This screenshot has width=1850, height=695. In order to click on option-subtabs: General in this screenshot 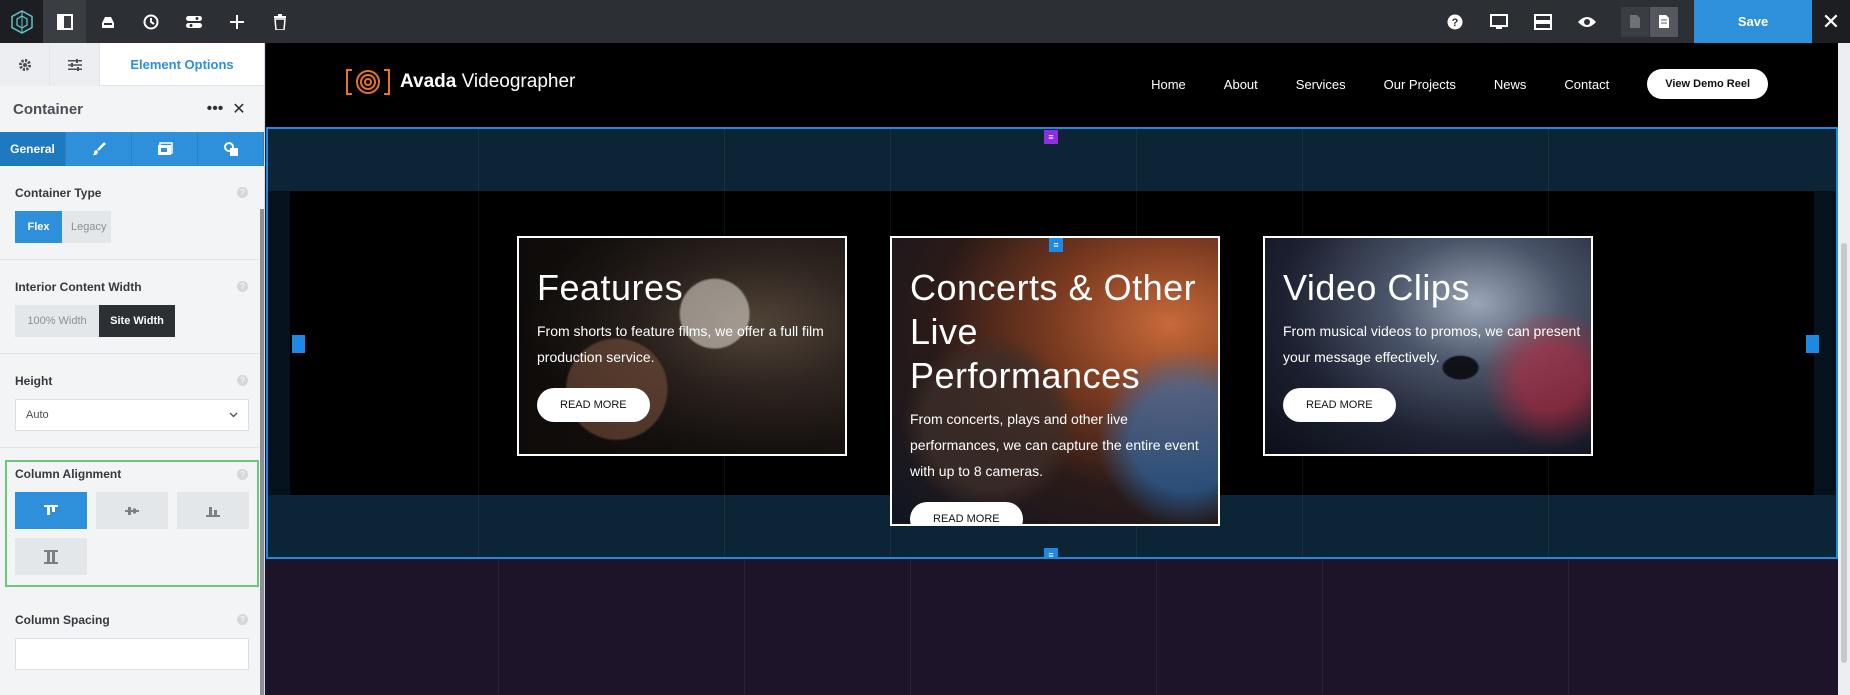, I will do `click(132, 149)`.